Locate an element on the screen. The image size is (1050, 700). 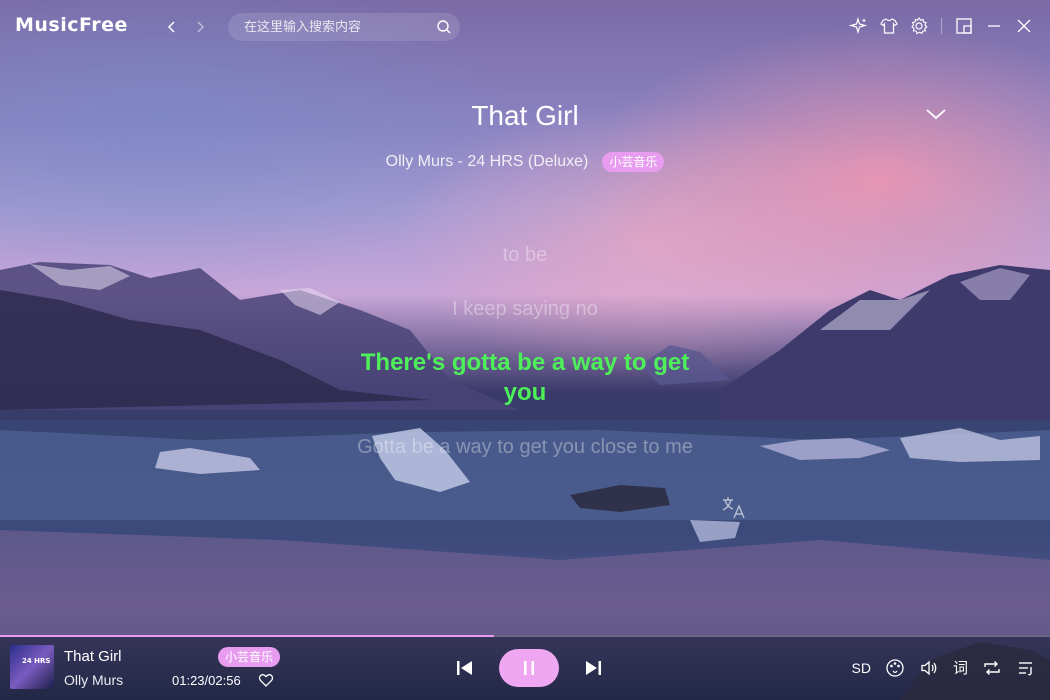
player-source-tag: 小芸音乐 is located at coordinates (249, 657).